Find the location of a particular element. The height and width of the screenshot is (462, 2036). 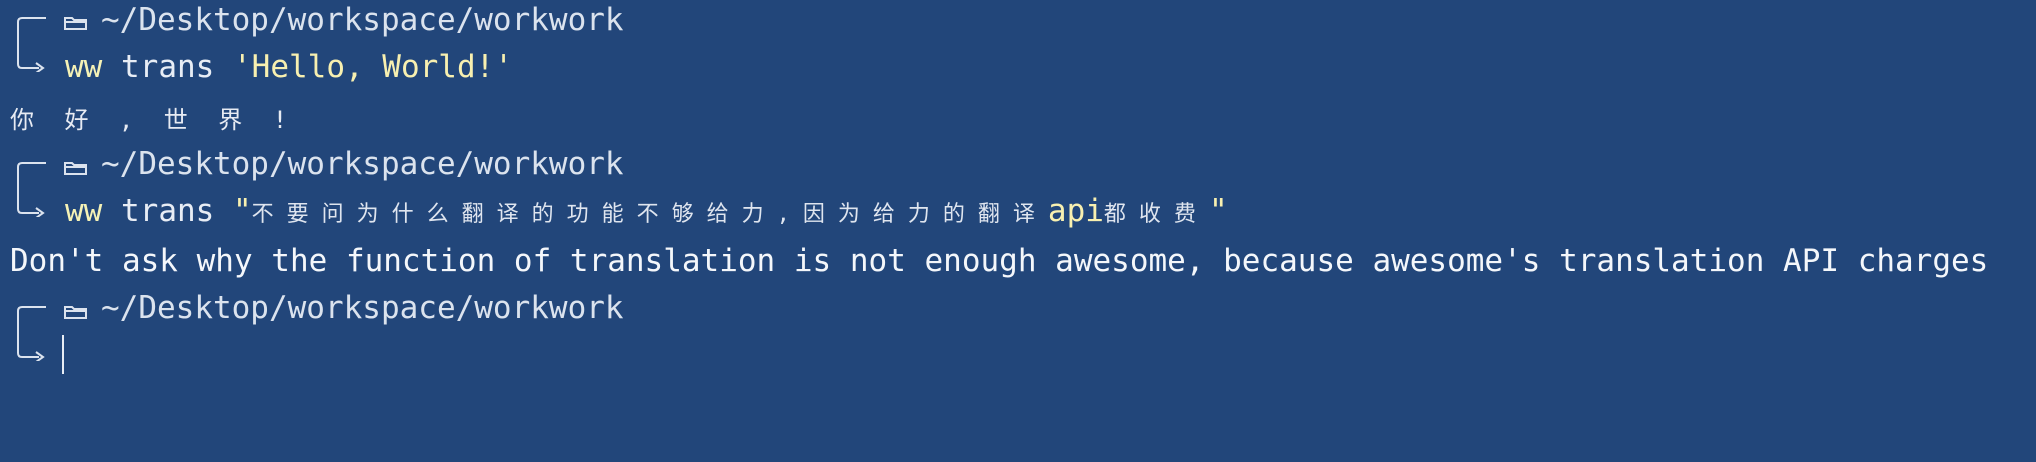

command-line-1: ww trans 'Hello, World!' is located at coordinates (289, 67).